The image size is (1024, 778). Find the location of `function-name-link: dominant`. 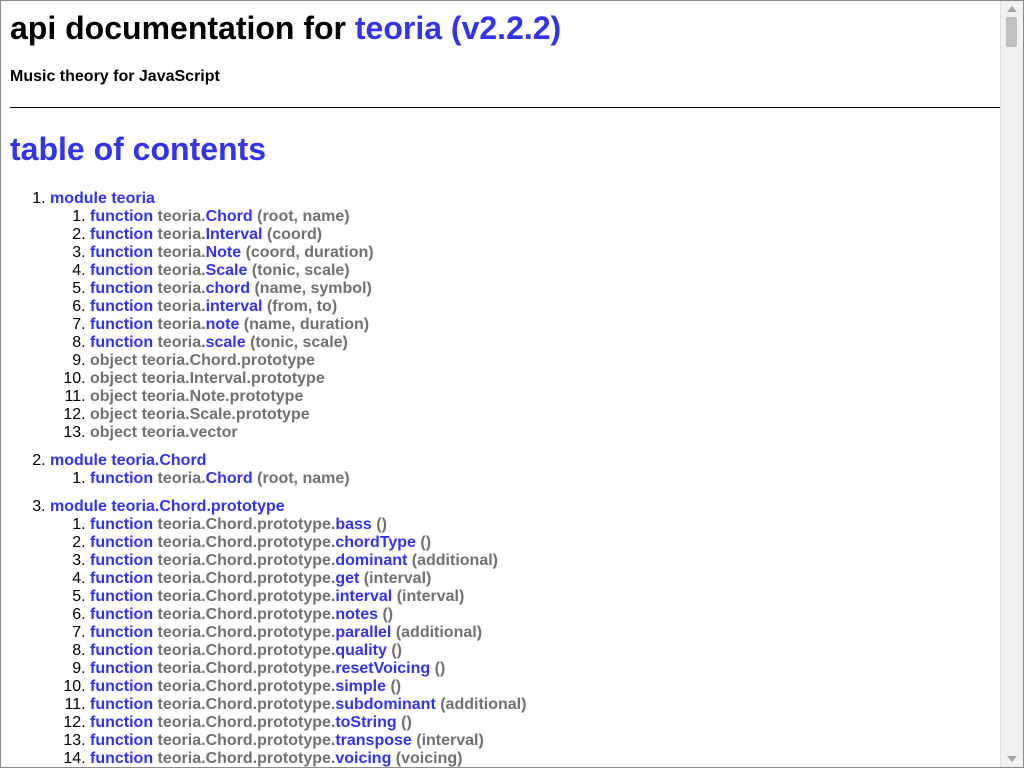

function-name-link: dominant is located at coordinates (371, 560).